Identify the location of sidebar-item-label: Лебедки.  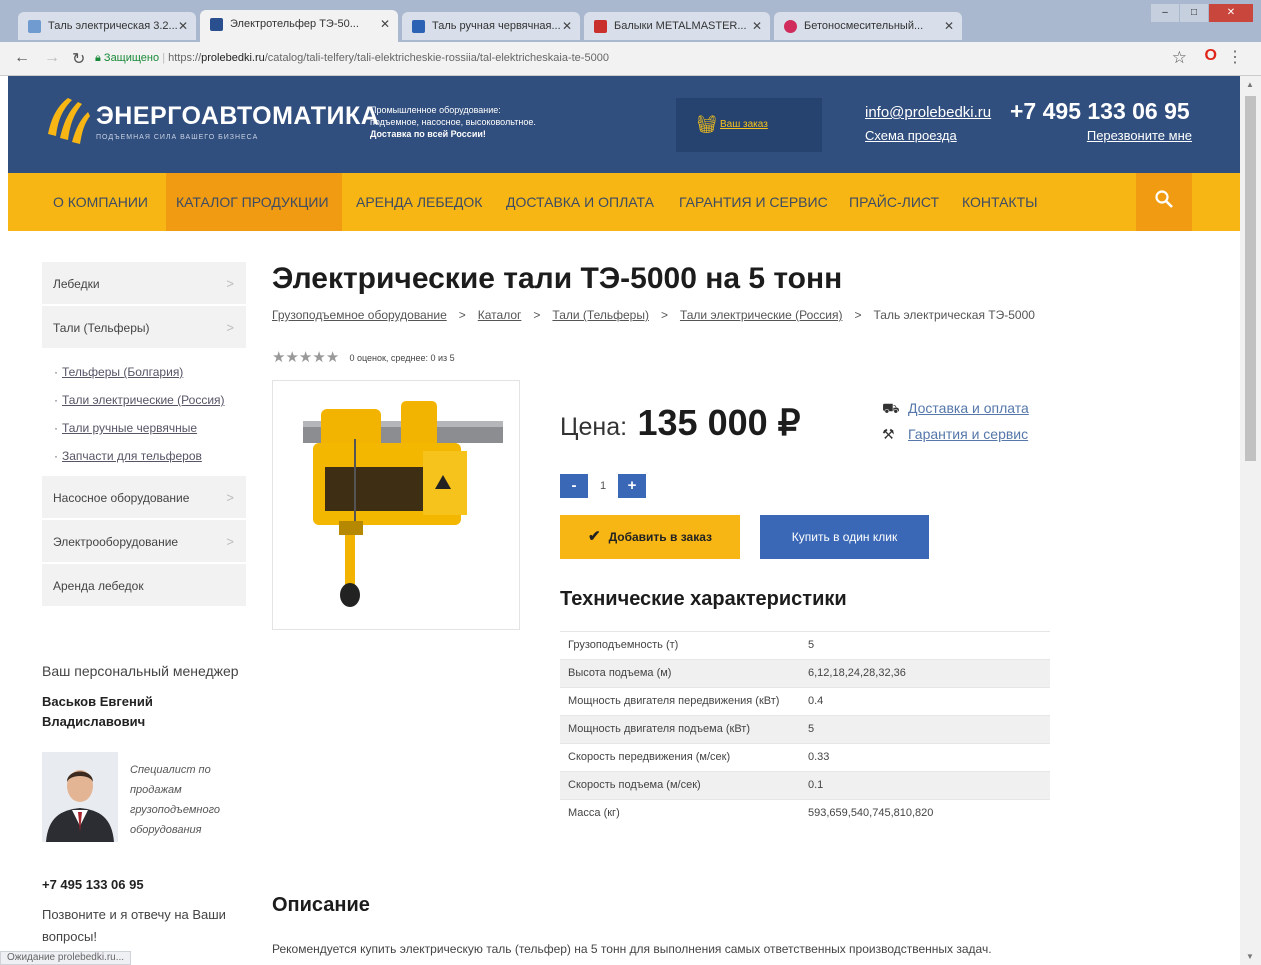
(76, 284).